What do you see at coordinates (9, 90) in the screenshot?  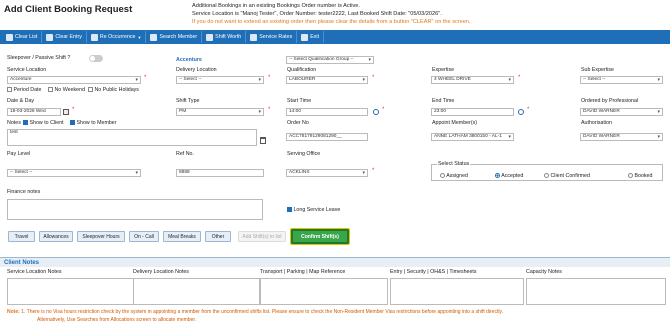 I see `period-date-checkbox` at bounding box center [9, 90].